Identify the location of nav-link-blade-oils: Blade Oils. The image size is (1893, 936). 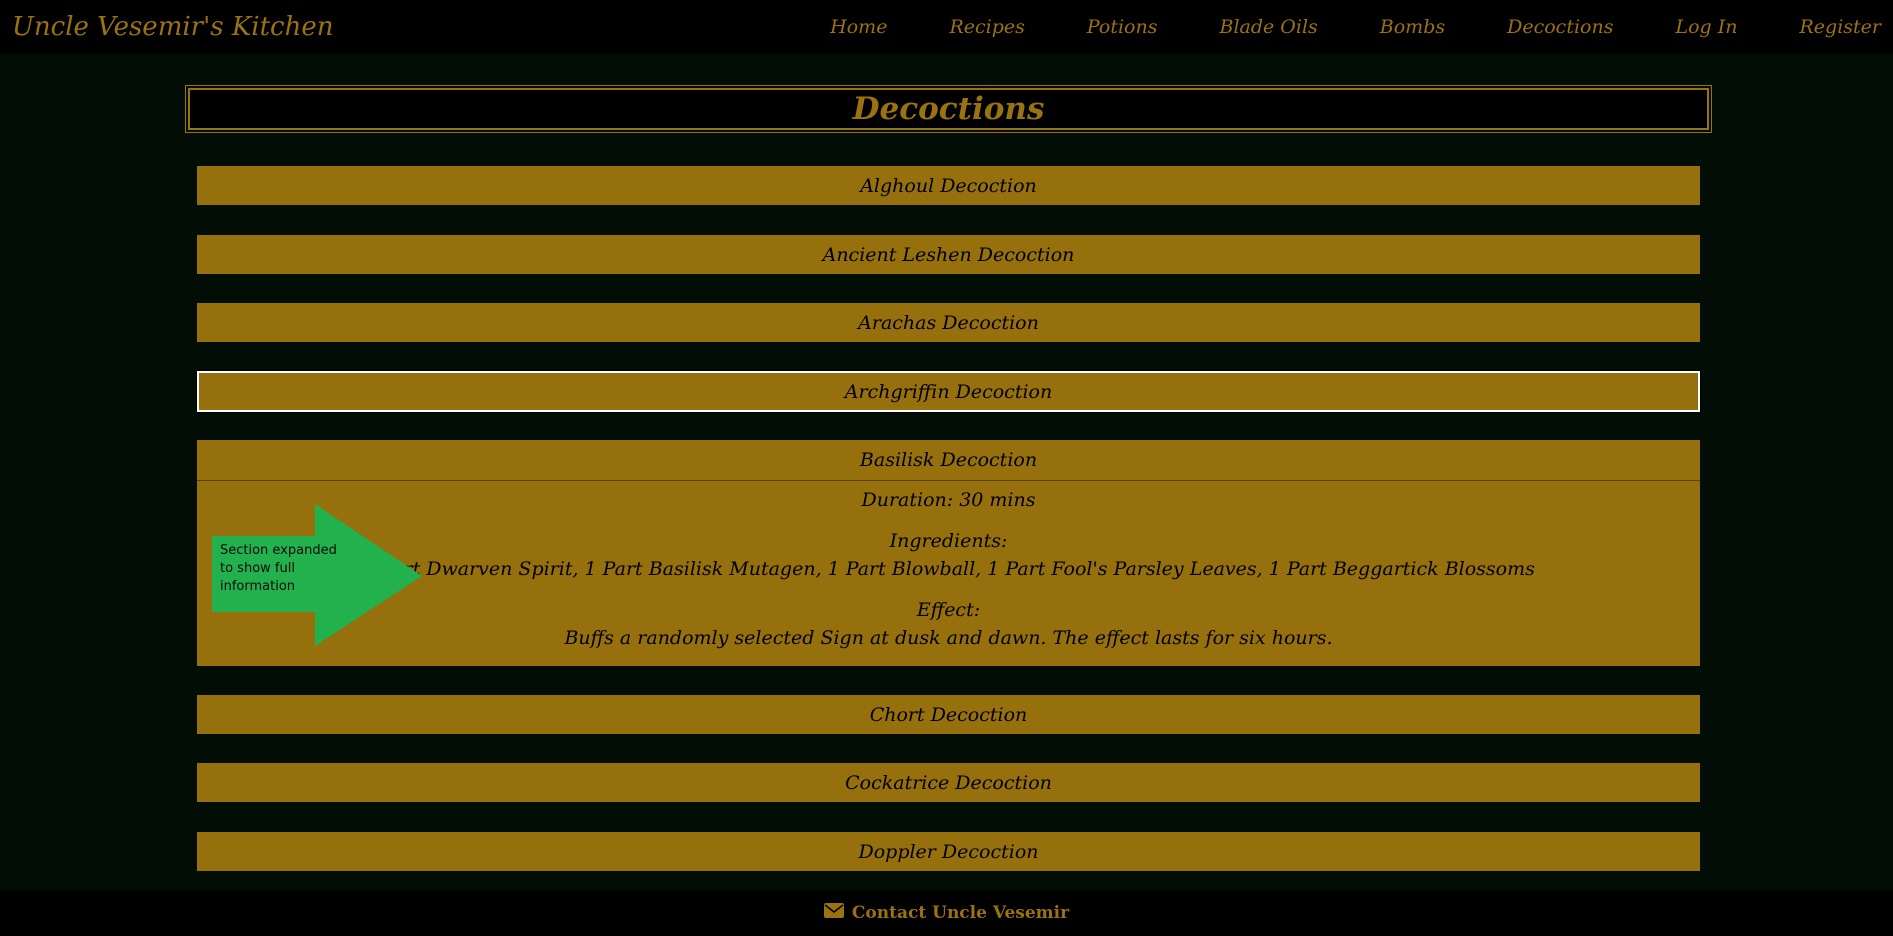
(1268, 27).